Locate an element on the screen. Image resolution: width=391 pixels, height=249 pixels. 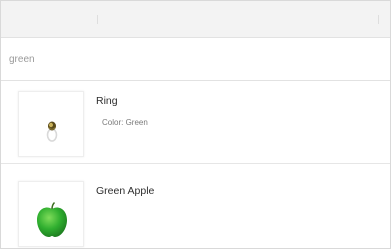
search-input is located at coordinates (194, 59).